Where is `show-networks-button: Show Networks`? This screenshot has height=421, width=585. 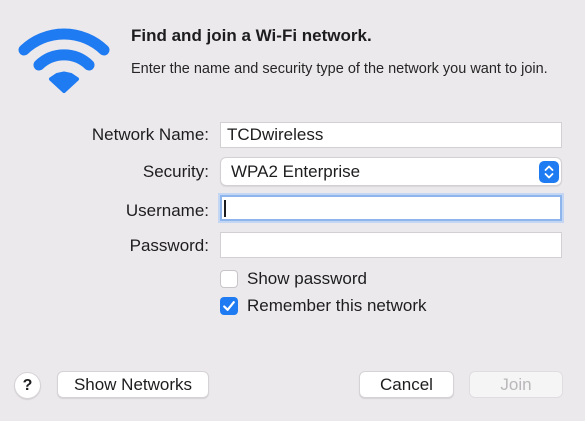
show-networks-button: Show Networks is located at coordinates (133, 384).